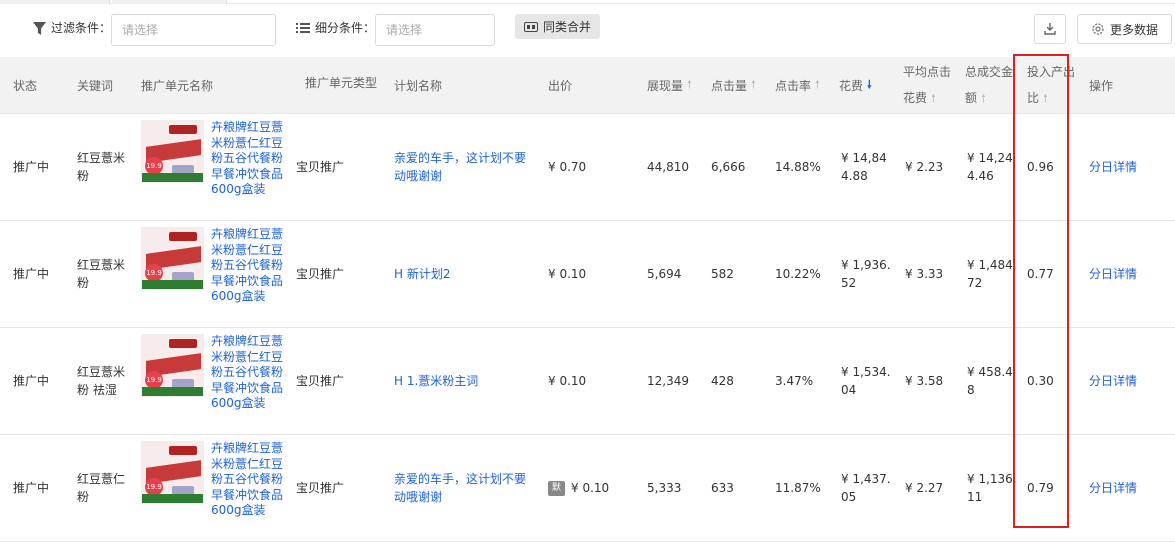 This screenshot has width=1175, height=542. Describe the element at coordinates (722, 381) in the screenshot. I see `clicks-value: 428` at that location.